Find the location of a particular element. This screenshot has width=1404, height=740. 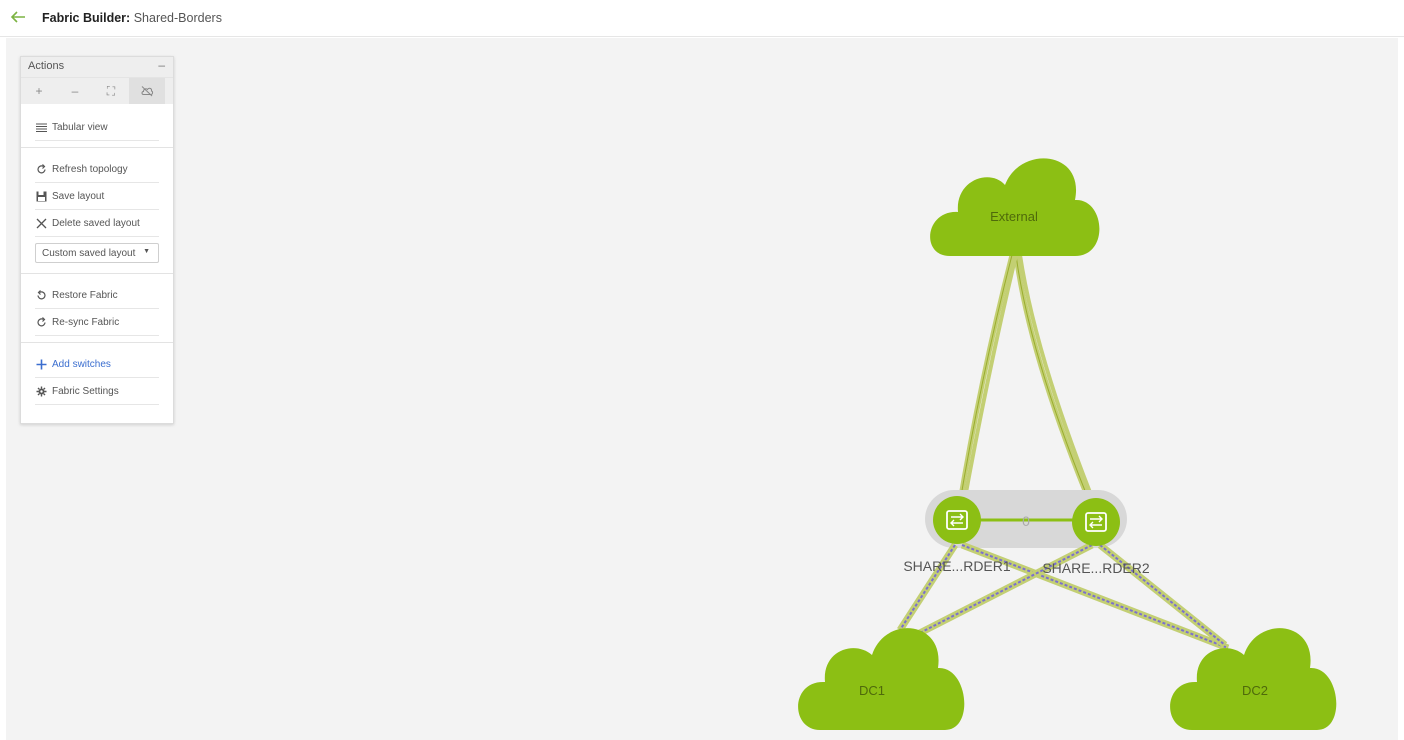

tabular-view-item: Tabular view is located at coordinates (97, 127).